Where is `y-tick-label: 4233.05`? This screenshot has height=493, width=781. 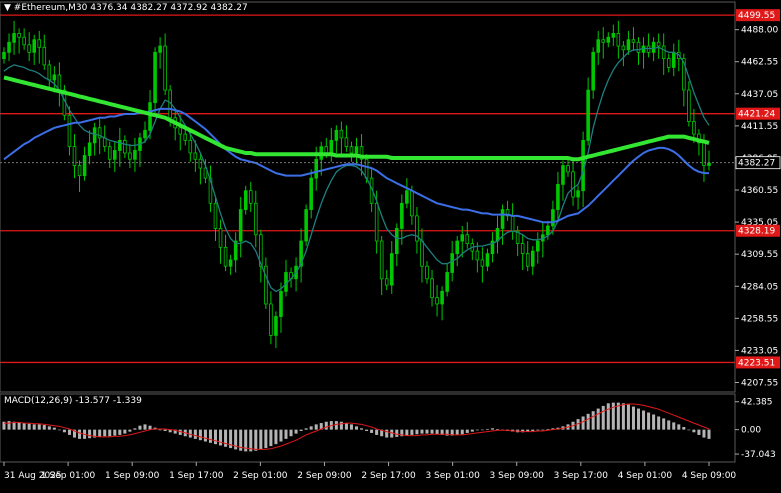
y-tick-label: 4233.05 is located at coordinates (759, 351).